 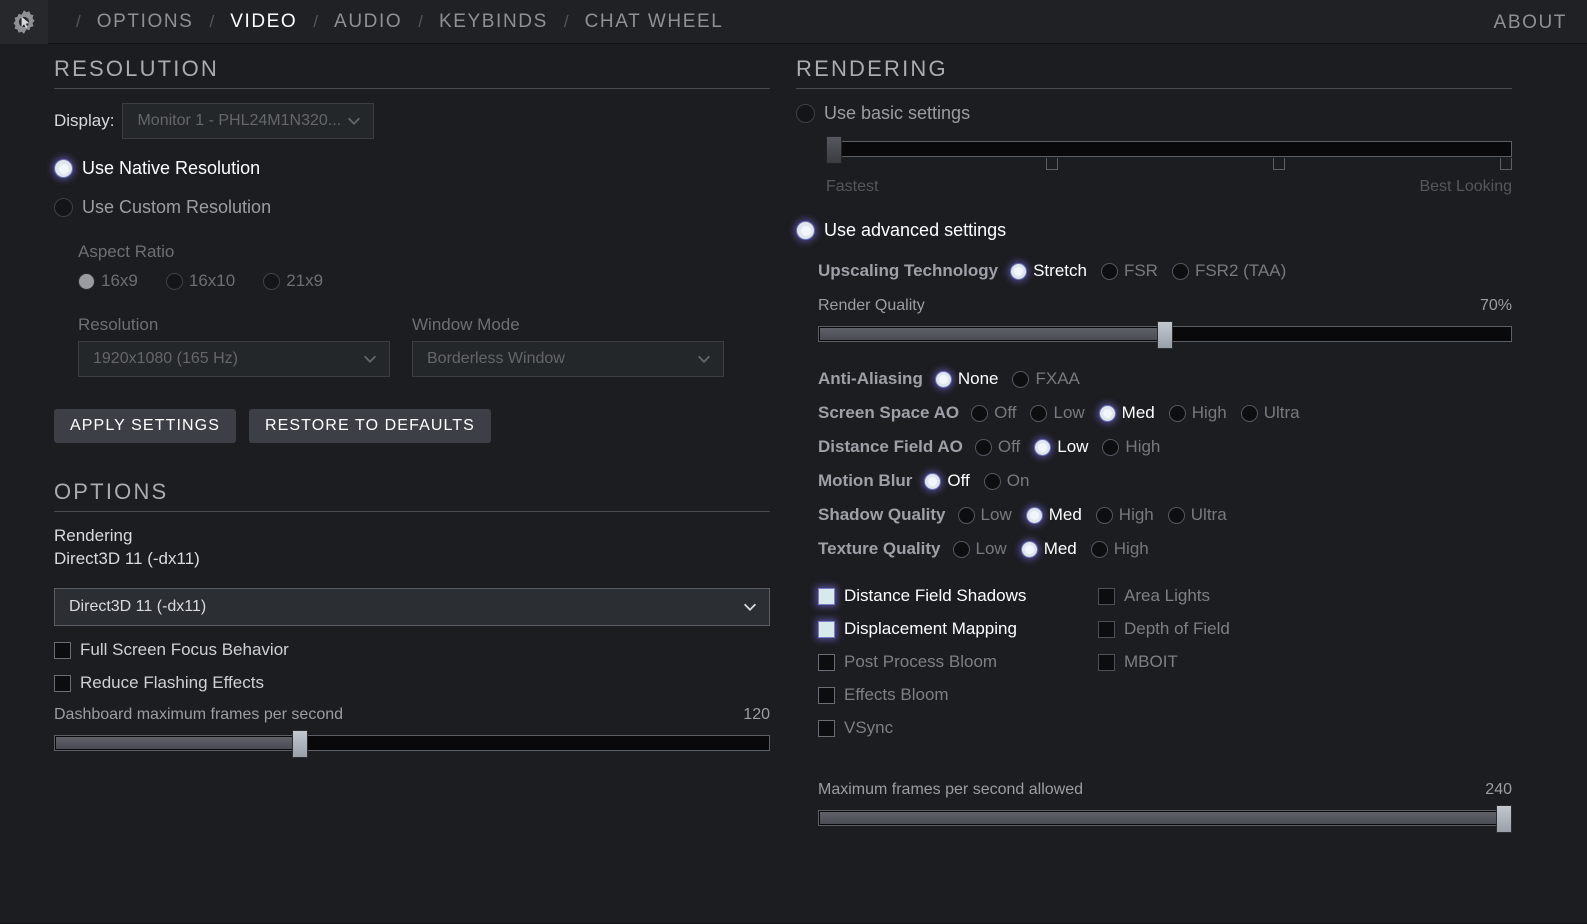 I want to click on anti-aliasing-option-fxaa: FXAA, so click(x=1046, y=379).